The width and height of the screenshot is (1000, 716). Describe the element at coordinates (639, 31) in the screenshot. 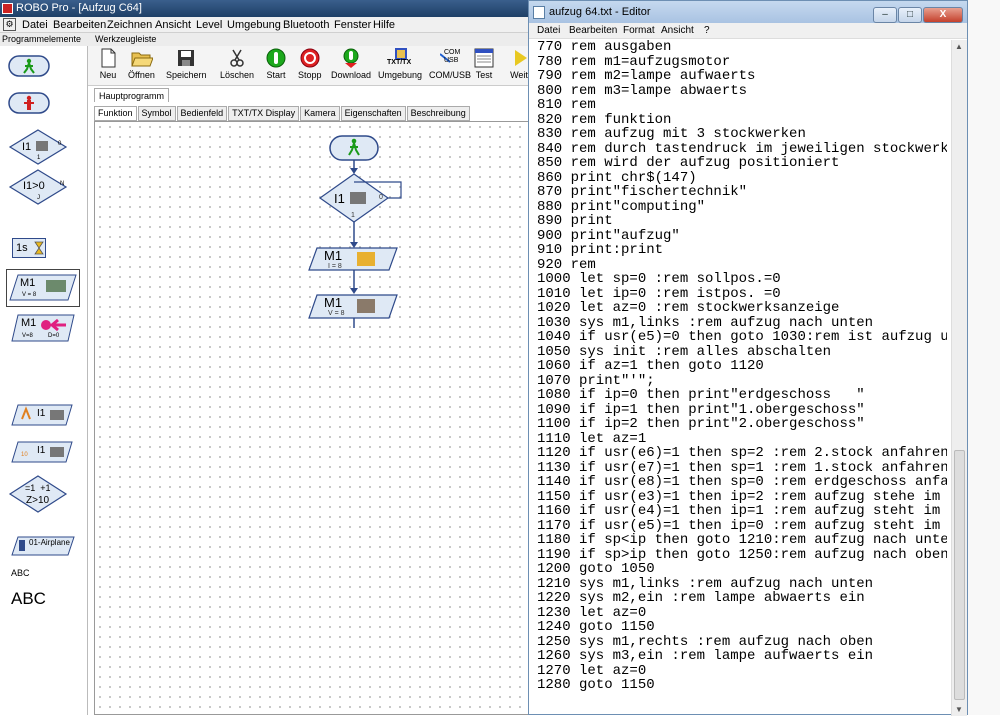

I see `notepad-menu-format: Format` at that location.